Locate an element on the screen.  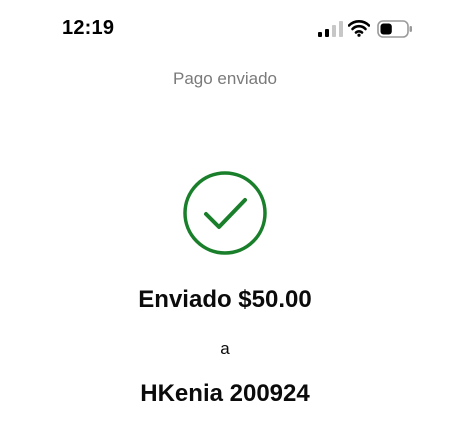
status-time: 12:19 is located at coordinates (88, 28).